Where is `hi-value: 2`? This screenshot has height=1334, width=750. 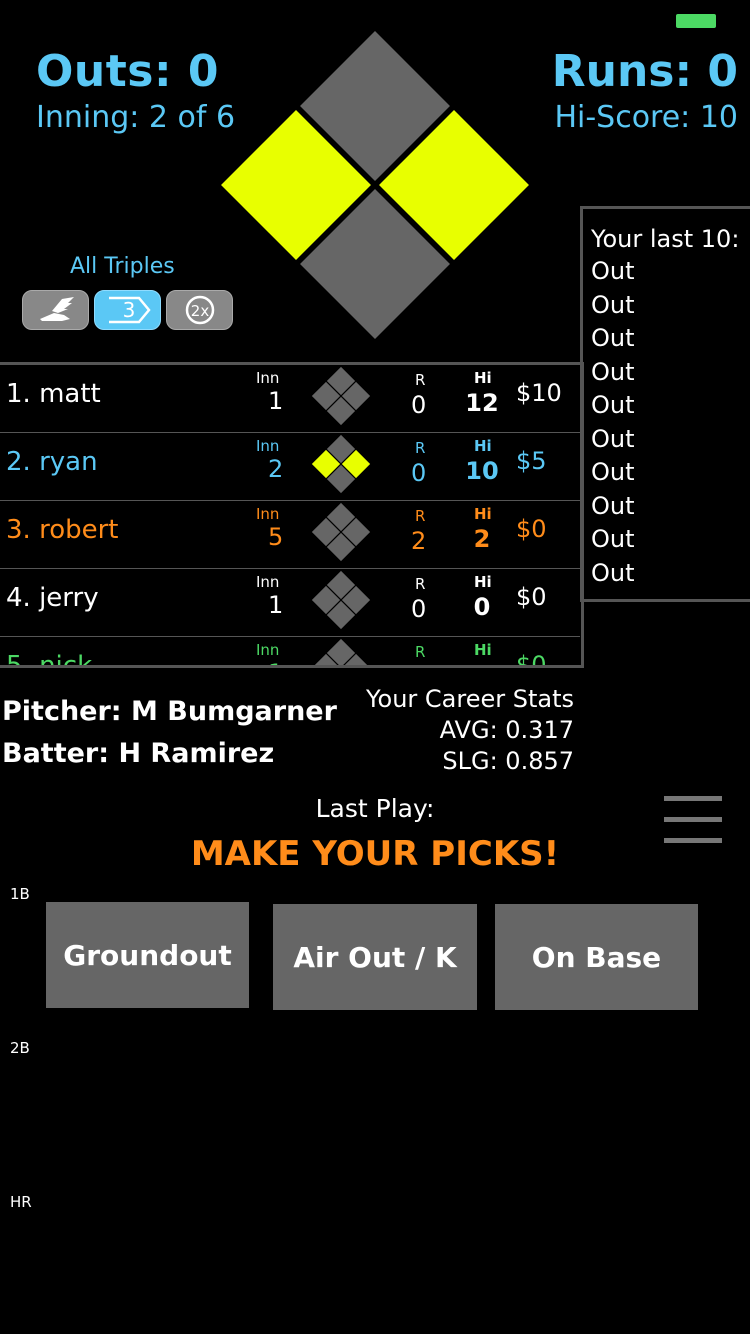
hi-value: 2 is located at coordinates (482, 539).